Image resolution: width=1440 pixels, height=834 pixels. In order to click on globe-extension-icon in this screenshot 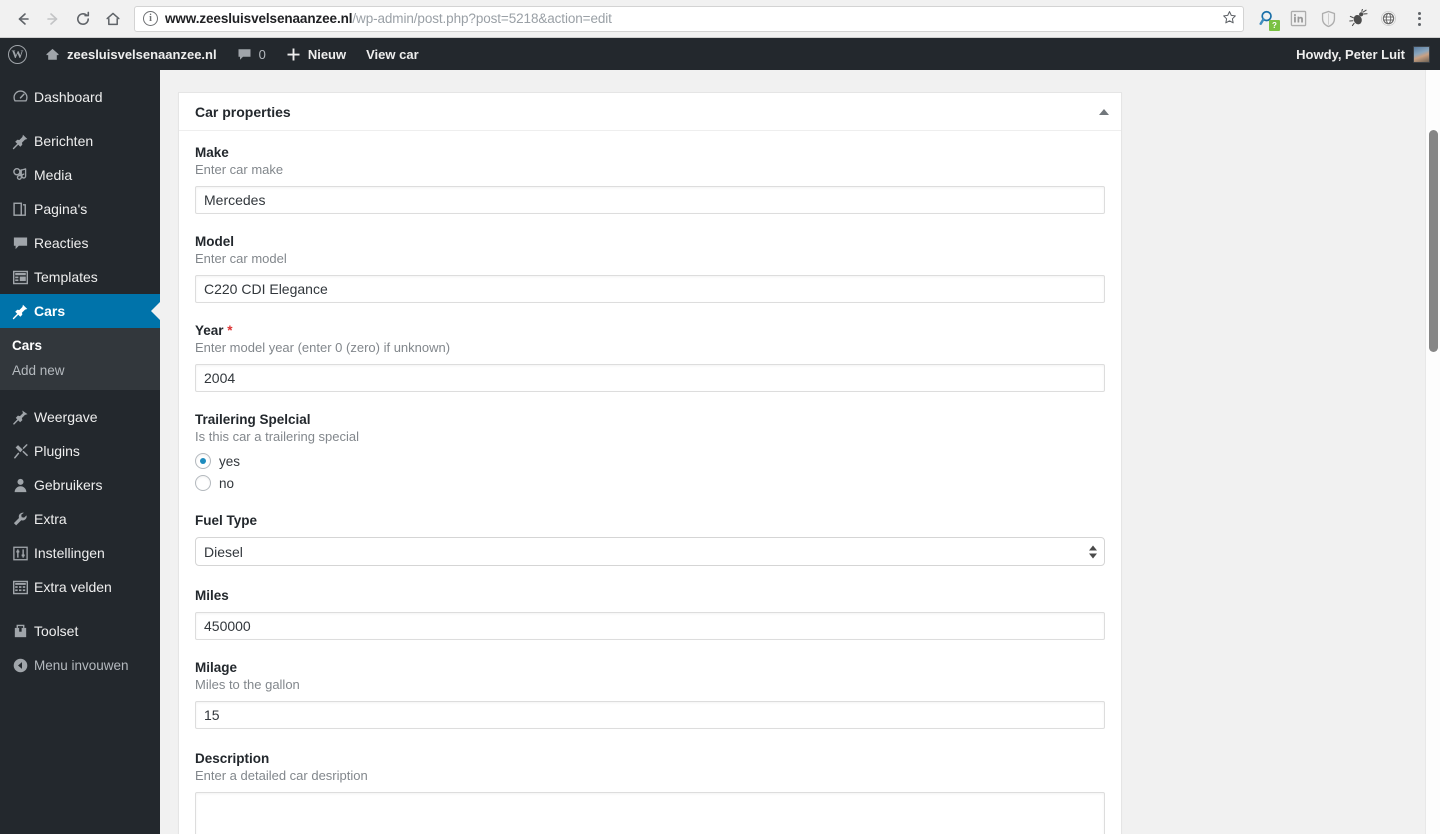, I will do `click(1388, 19)`.